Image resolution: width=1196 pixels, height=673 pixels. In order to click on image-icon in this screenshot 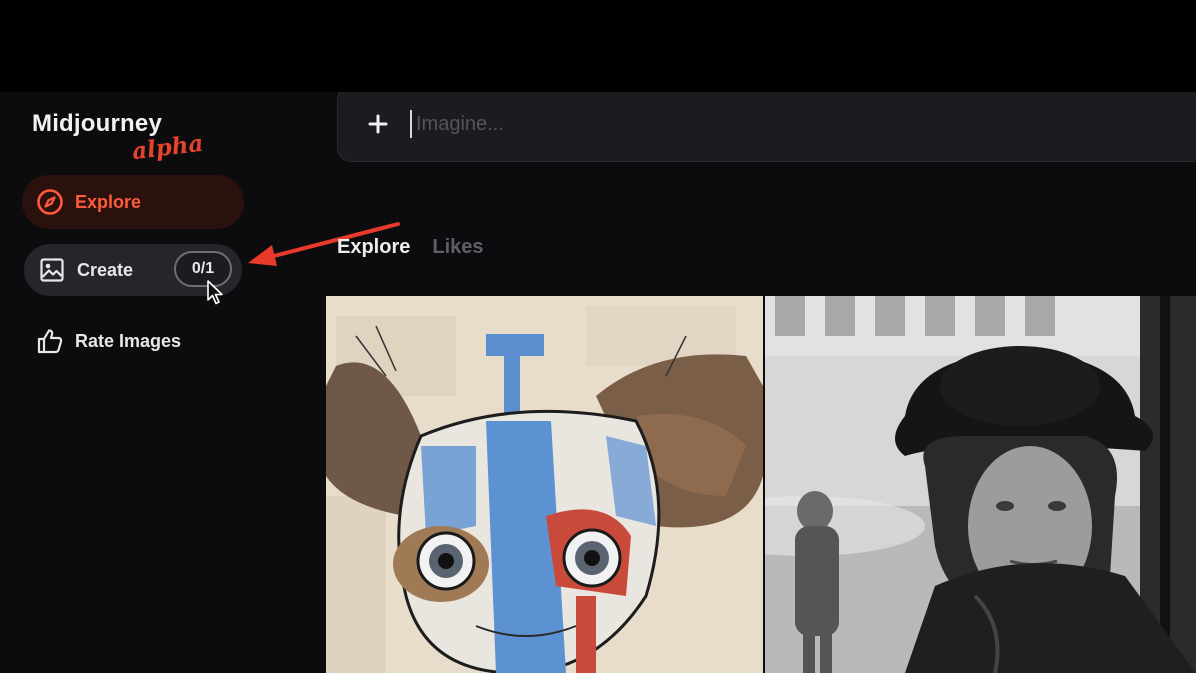, I will do `click(52, 270)`.